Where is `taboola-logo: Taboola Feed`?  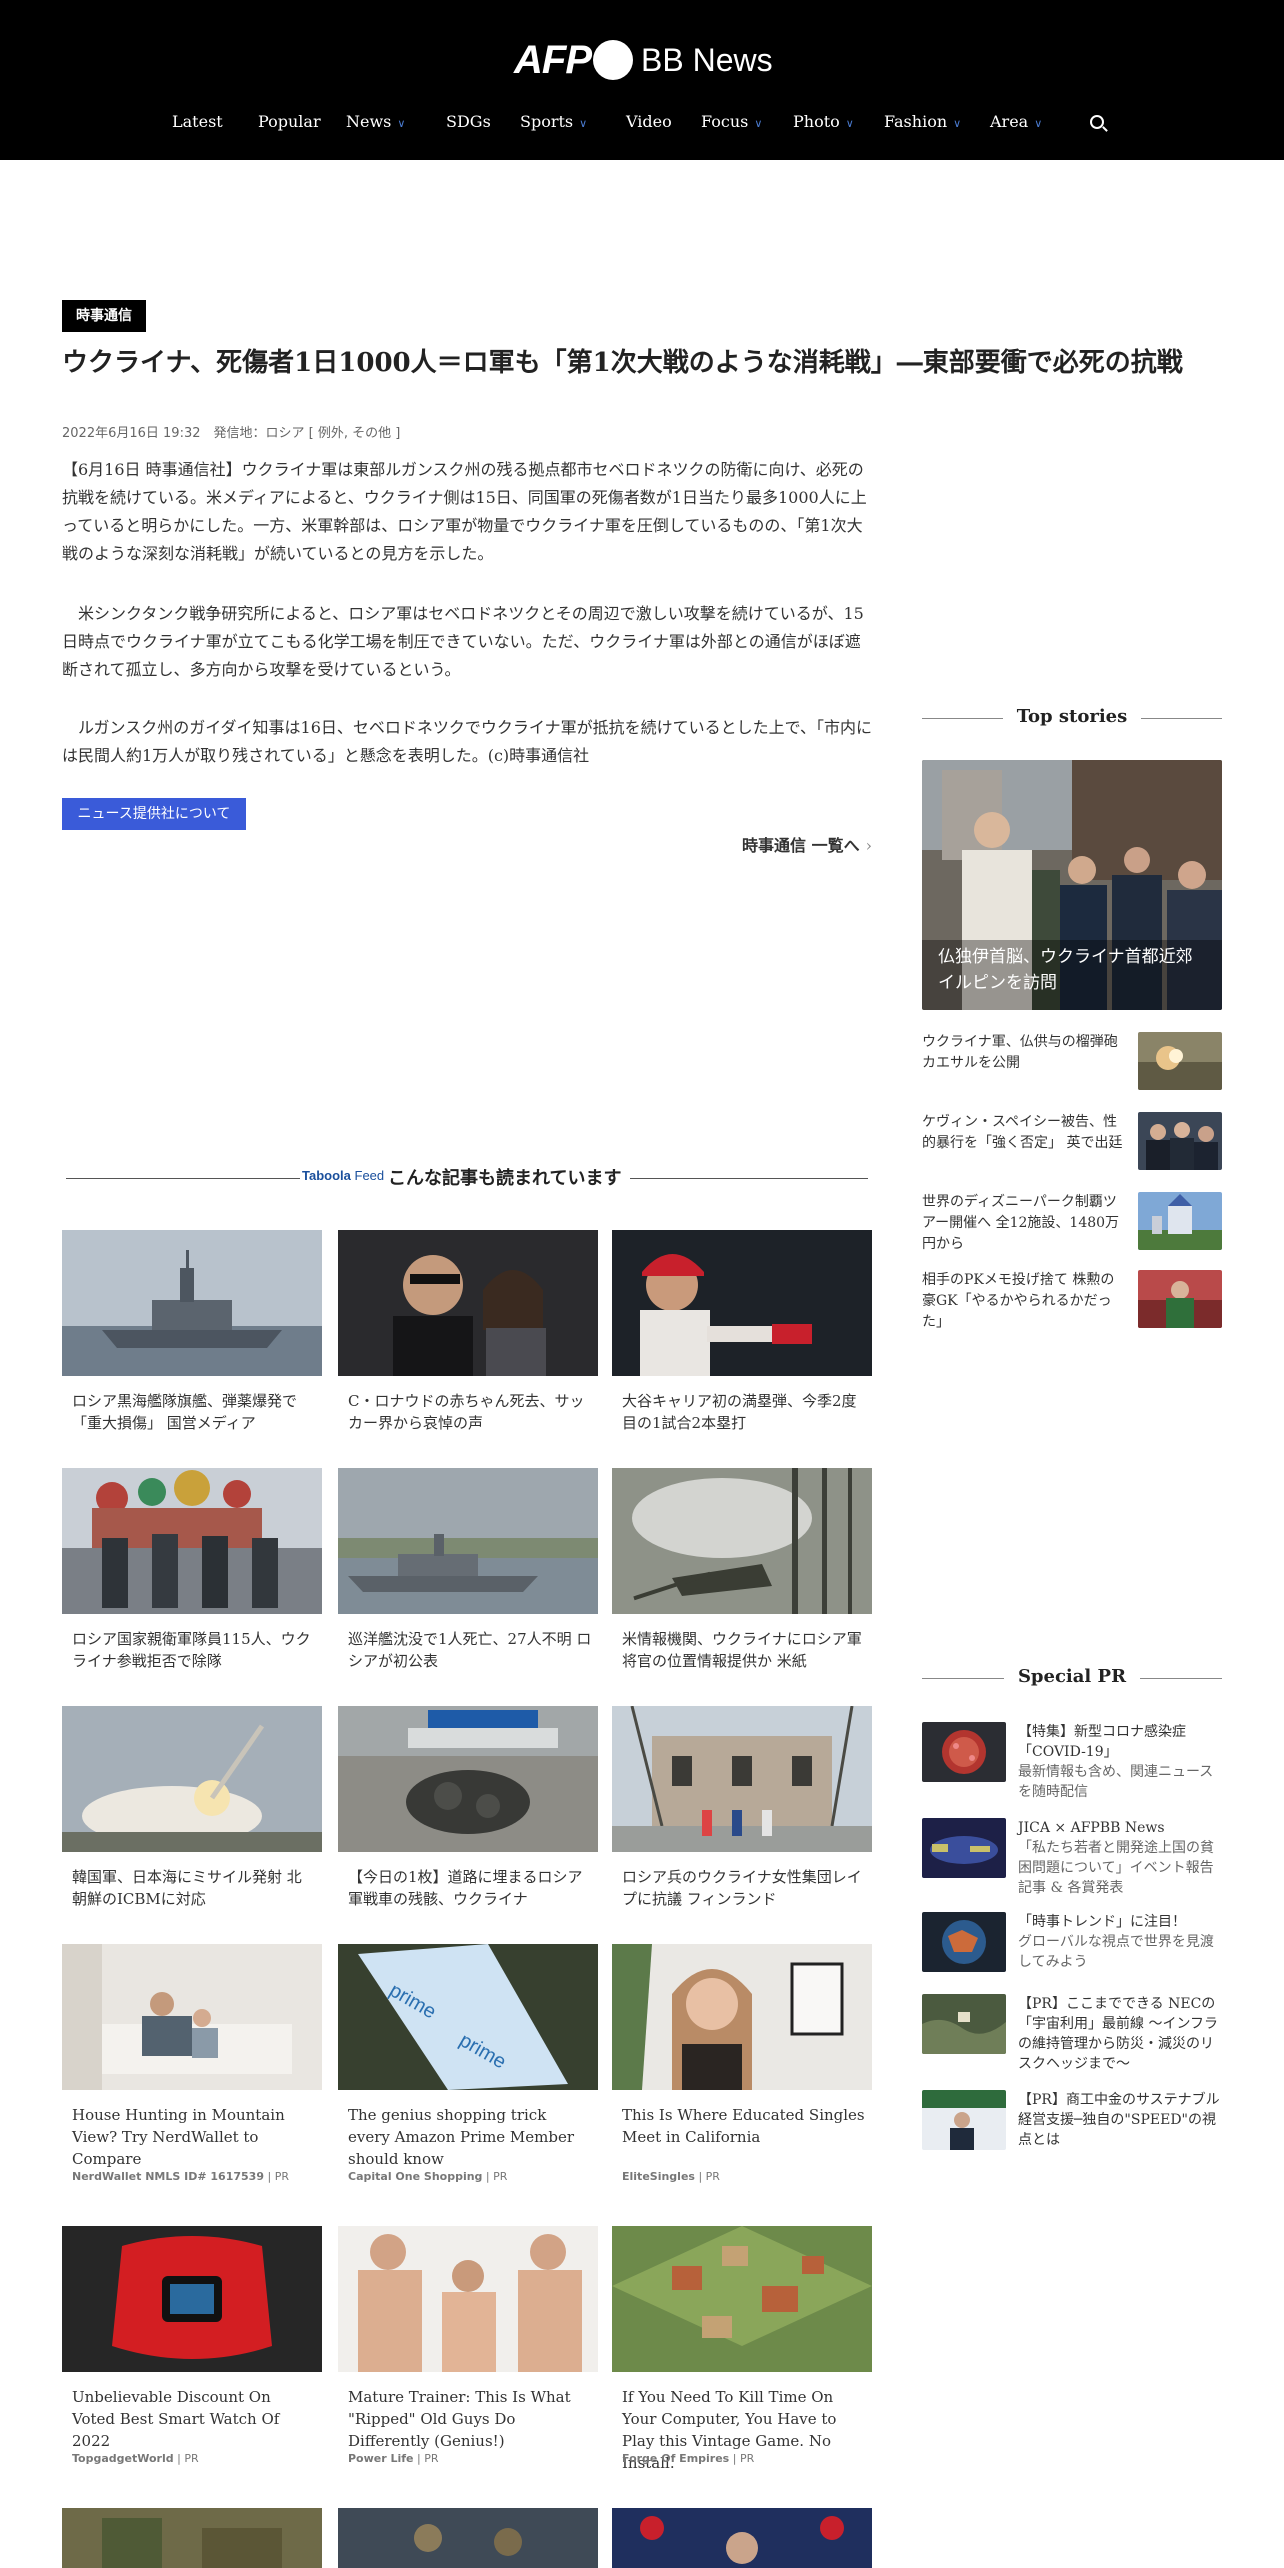 taboola-logo: Taboola Feed is located at coordinates (343, 1175).